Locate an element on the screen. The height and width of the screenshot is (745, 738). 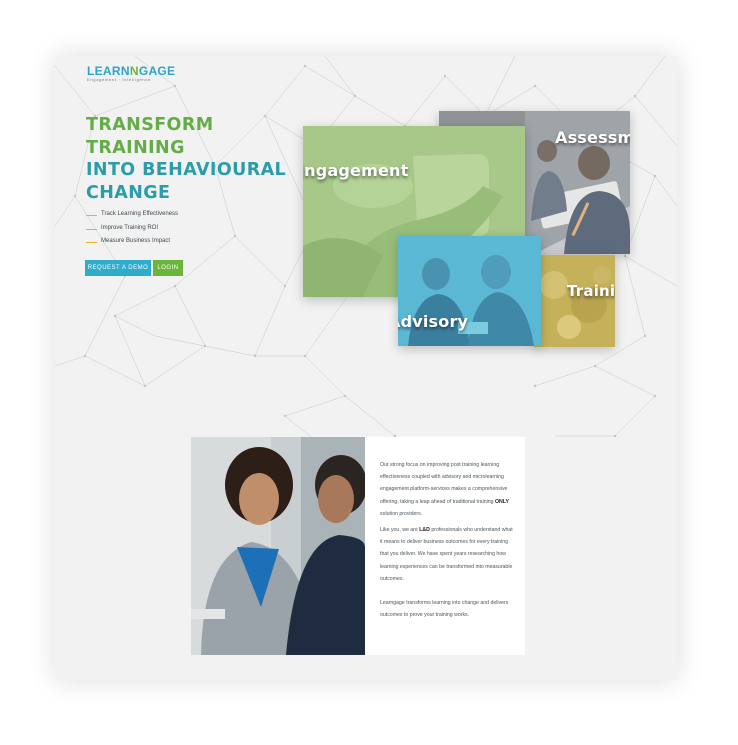
training-photo is located at coordinates (574, 301).